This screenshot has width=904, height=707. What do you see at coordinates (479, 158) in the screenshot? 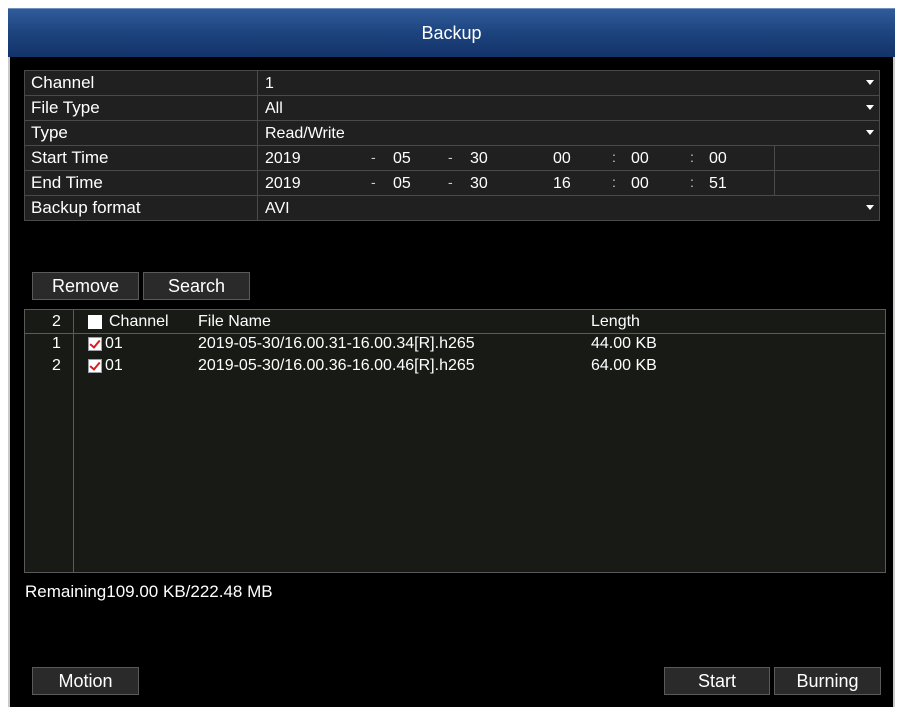
I see `start-day-input: 30` at bounding box center [479, 158].